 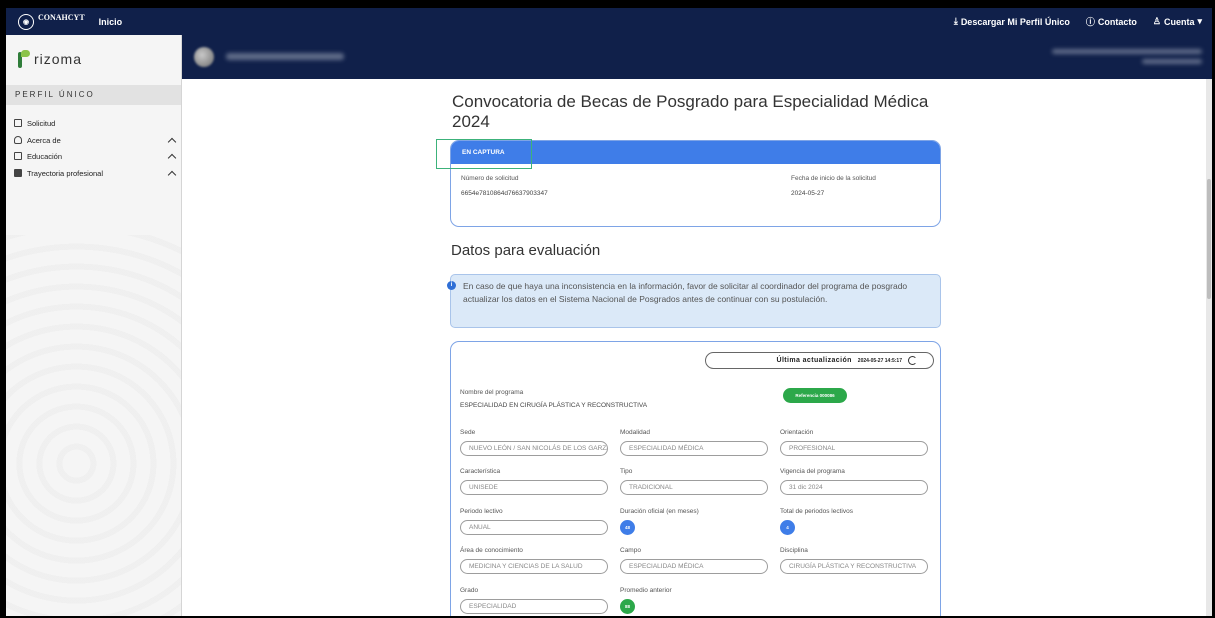 I want to click on rizoma-logo: rizoma, so click(x=52, y=59).